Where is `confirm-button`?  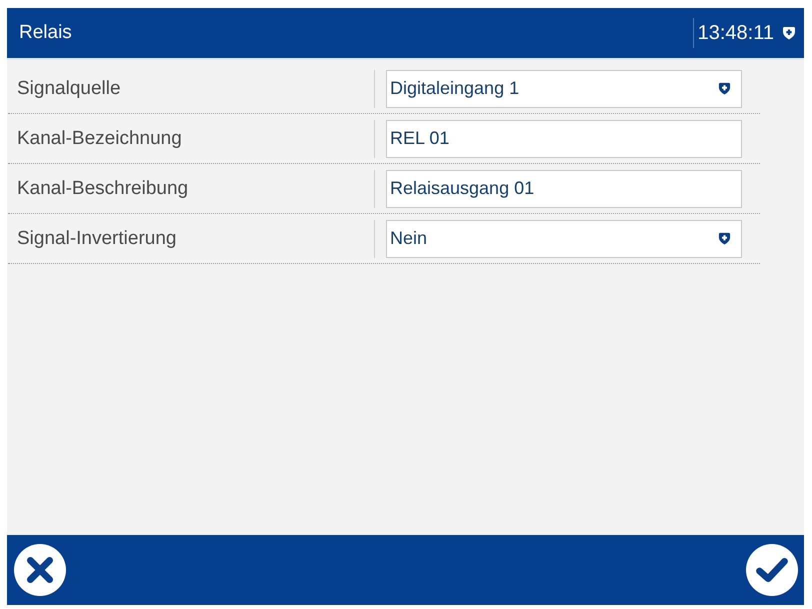 confirm-button is located at coordinates (772, 570).